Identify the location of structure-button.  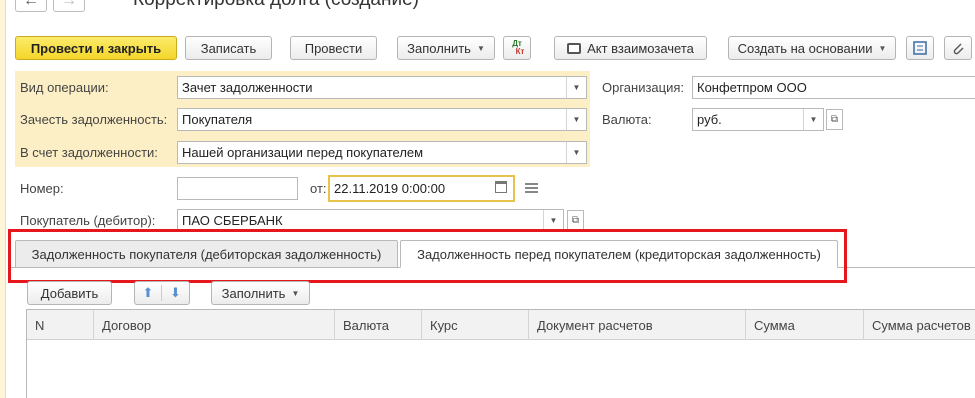
(920, 48).